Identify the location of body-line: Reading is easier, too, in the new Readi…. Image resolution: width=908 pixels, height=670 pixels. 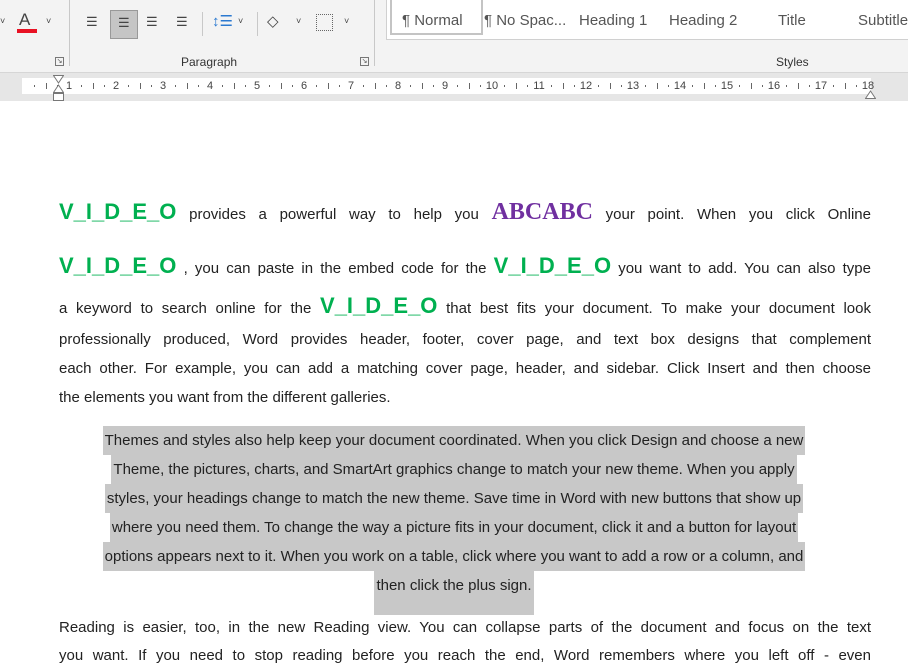
(465, 627).